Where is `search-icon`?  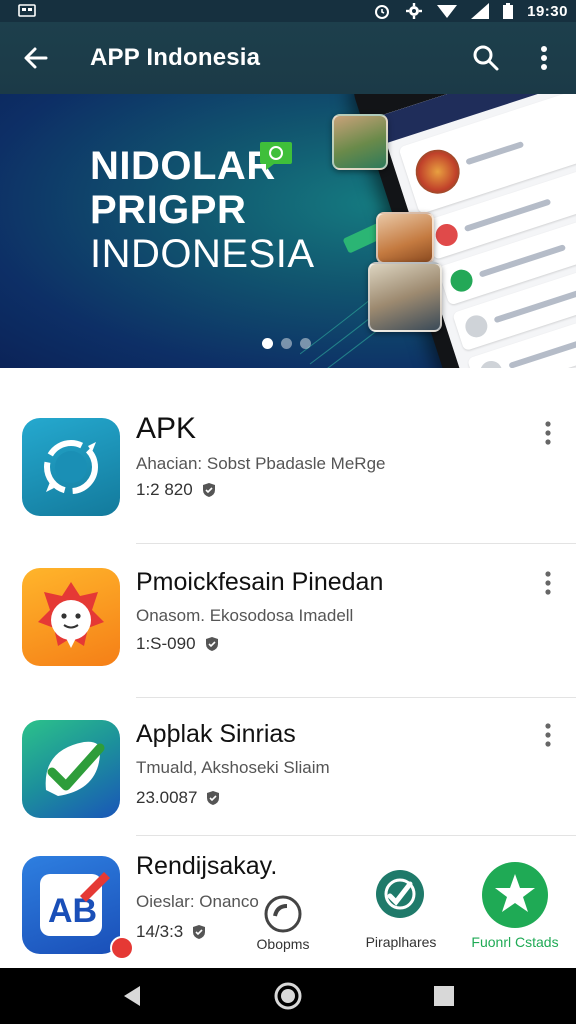
search-icon is located at coordinates (486, 58).